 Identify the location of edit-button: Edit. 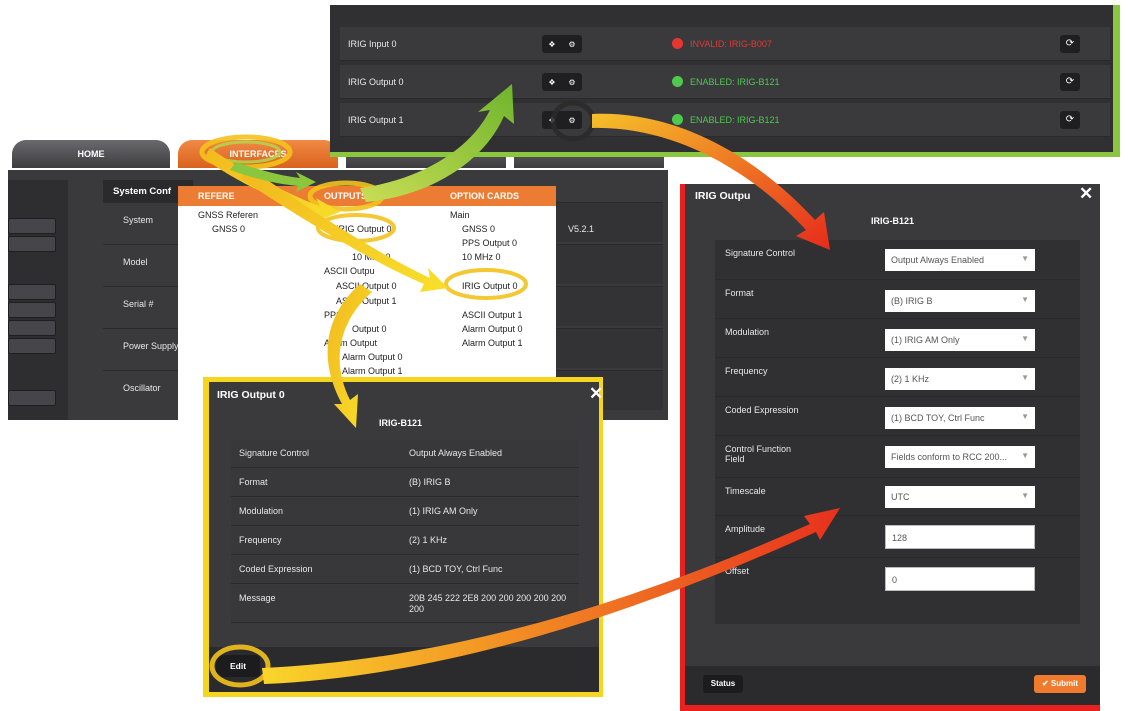
(238, 666).